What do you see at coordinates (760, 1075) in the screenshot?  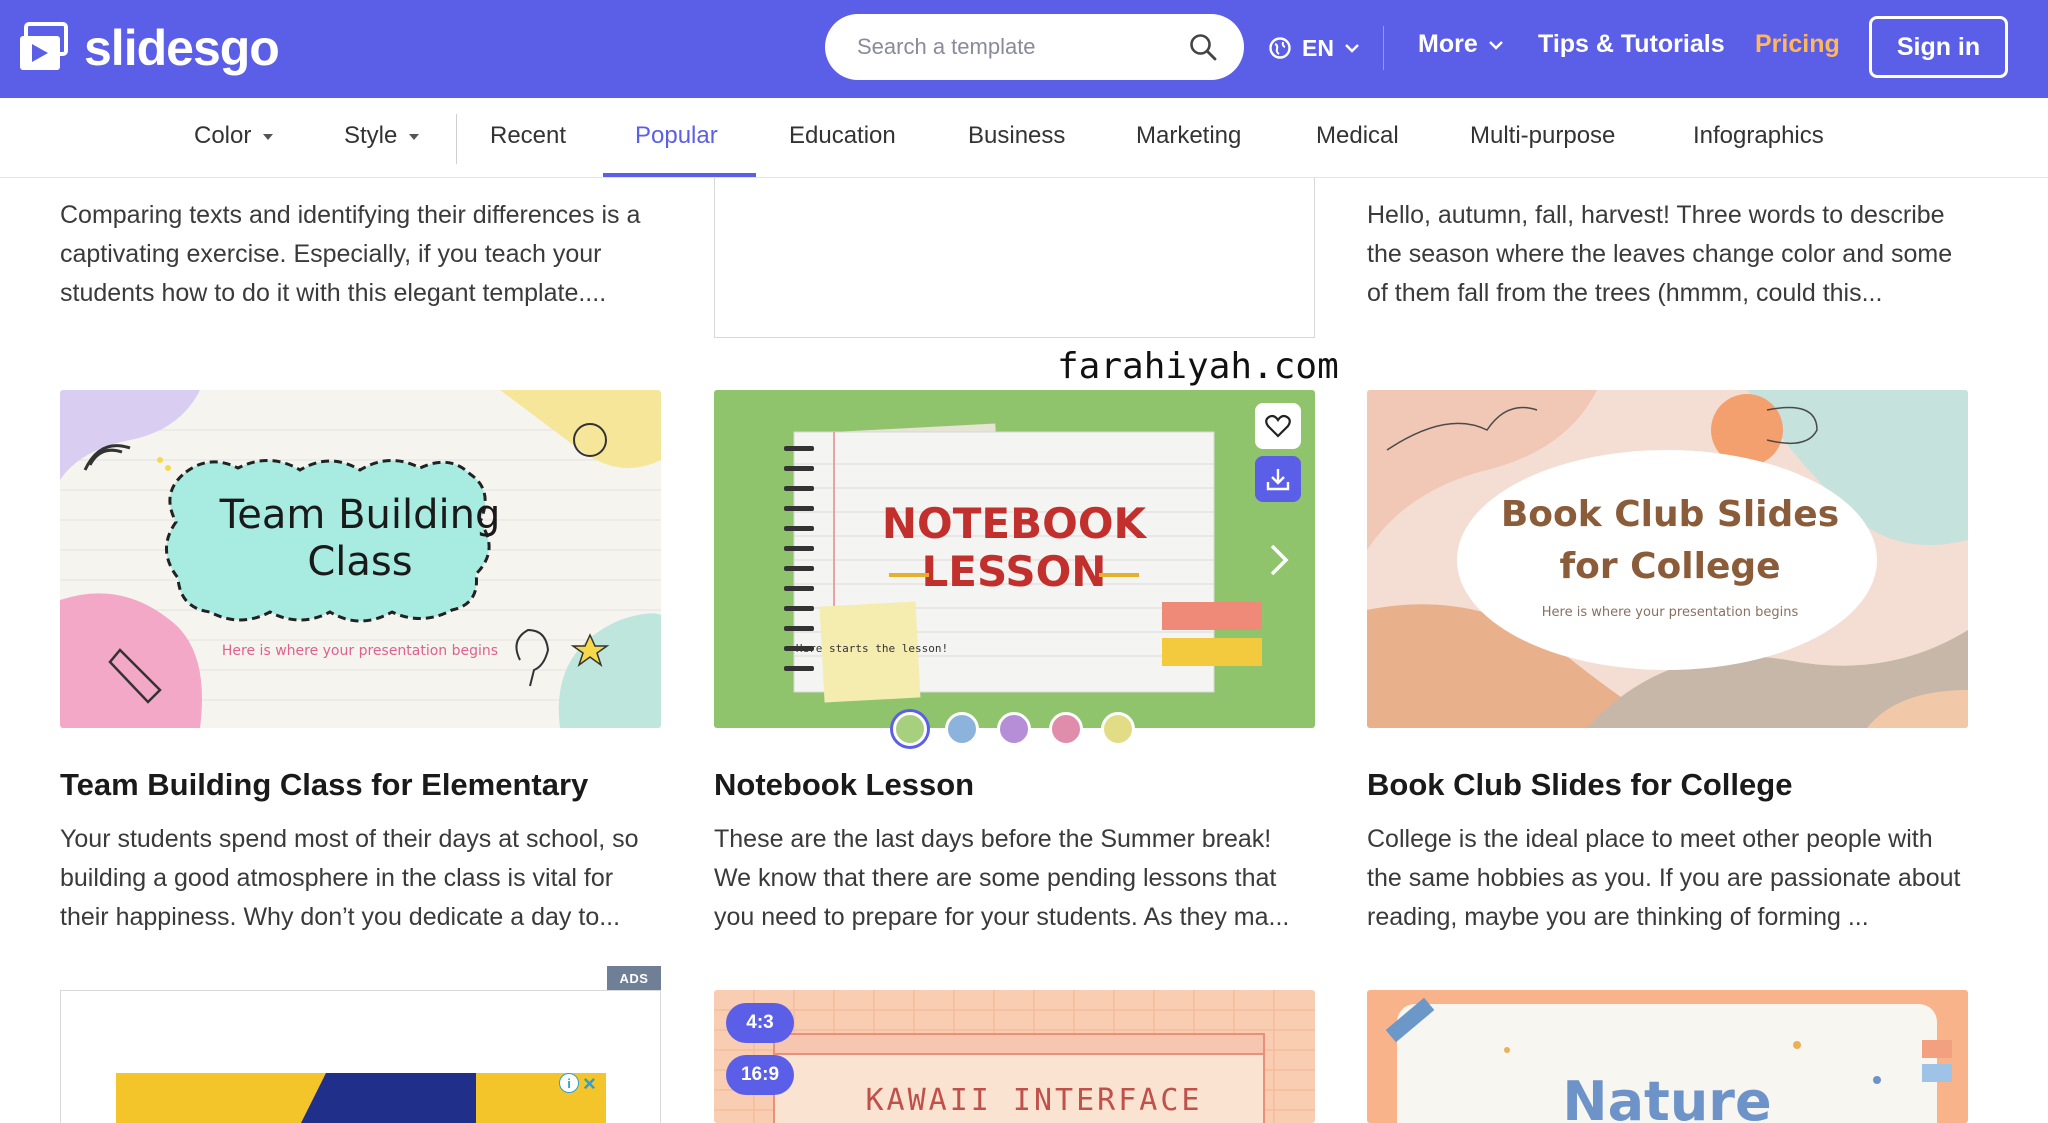 I see `ratio-16-9-badge: 16:9` at bounding box center [760, 1075].